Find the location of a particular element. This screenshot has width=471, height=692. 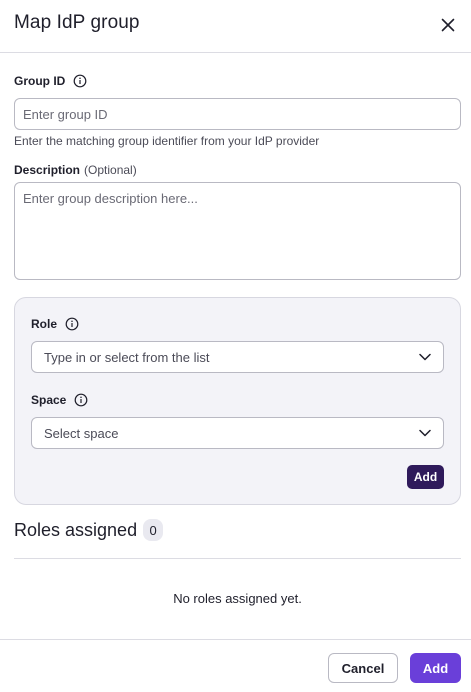

empty-roles-message: No roles assigned yet. is located at coordinates (237, 598).